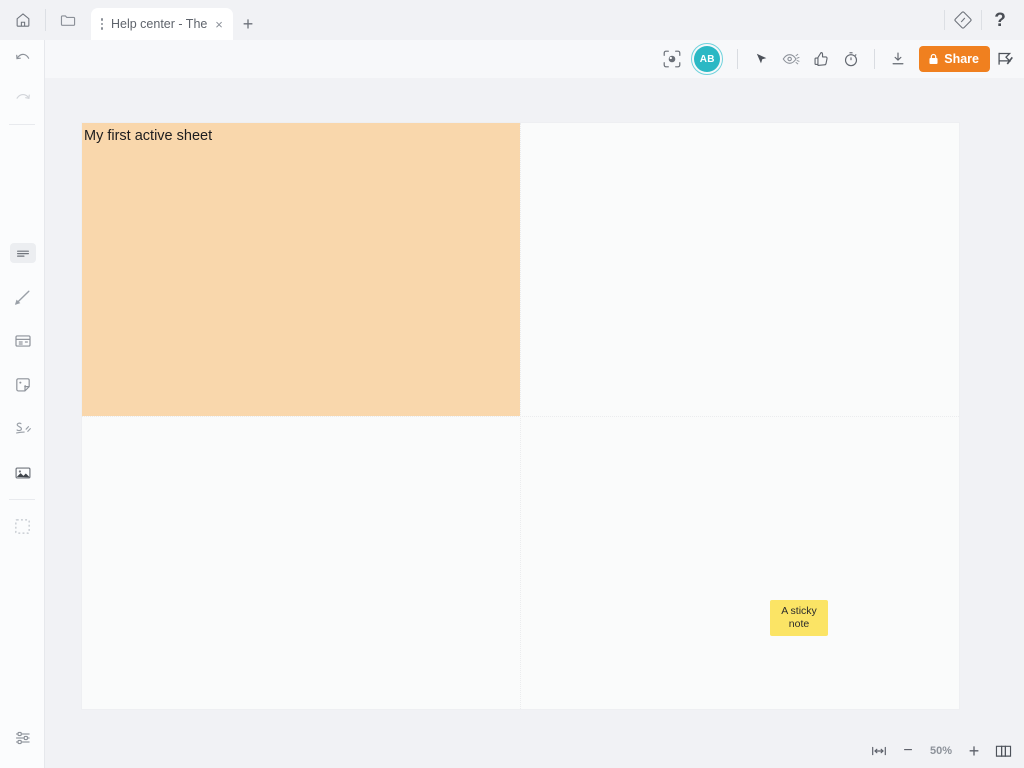 The height and width of the screenshot is (768, 1024). I want to click on sidebar-item-undo, so click(22, 58).